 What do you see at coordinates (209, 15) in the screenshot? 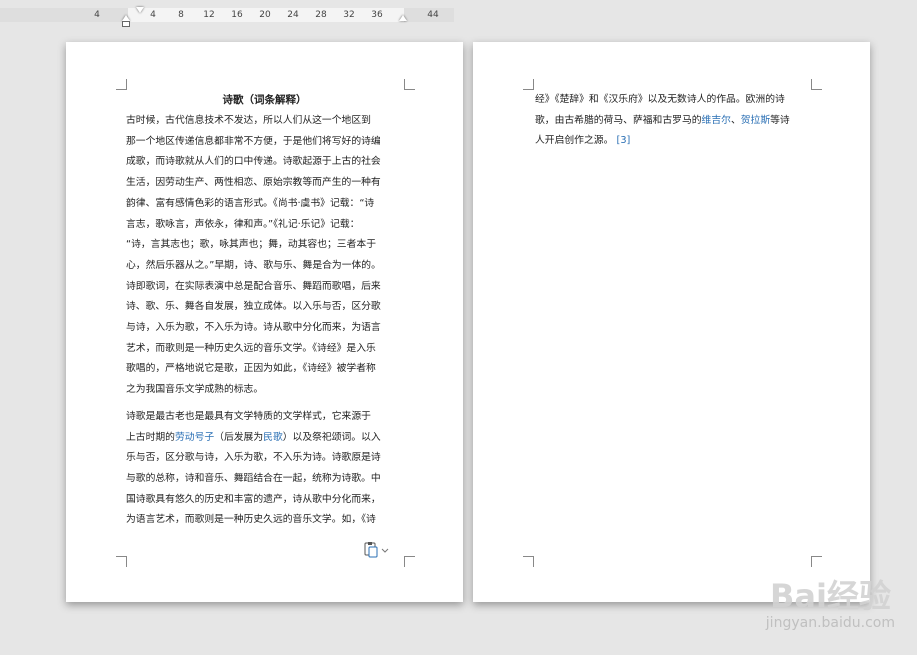
I see `ruler-tick: 12` at bounding box center [209, 15].